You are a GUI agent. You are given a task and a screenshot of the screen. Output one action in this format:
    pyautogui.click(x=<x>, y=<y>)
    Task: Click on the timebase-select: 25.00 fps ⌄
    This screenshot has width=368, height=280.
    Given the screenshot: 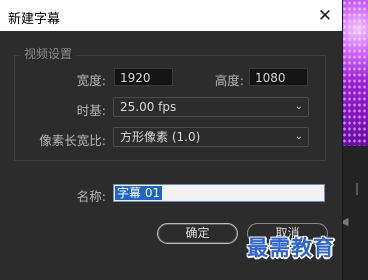 What is the action you would take?
    pyautogui.click(x=211, y=107)
    